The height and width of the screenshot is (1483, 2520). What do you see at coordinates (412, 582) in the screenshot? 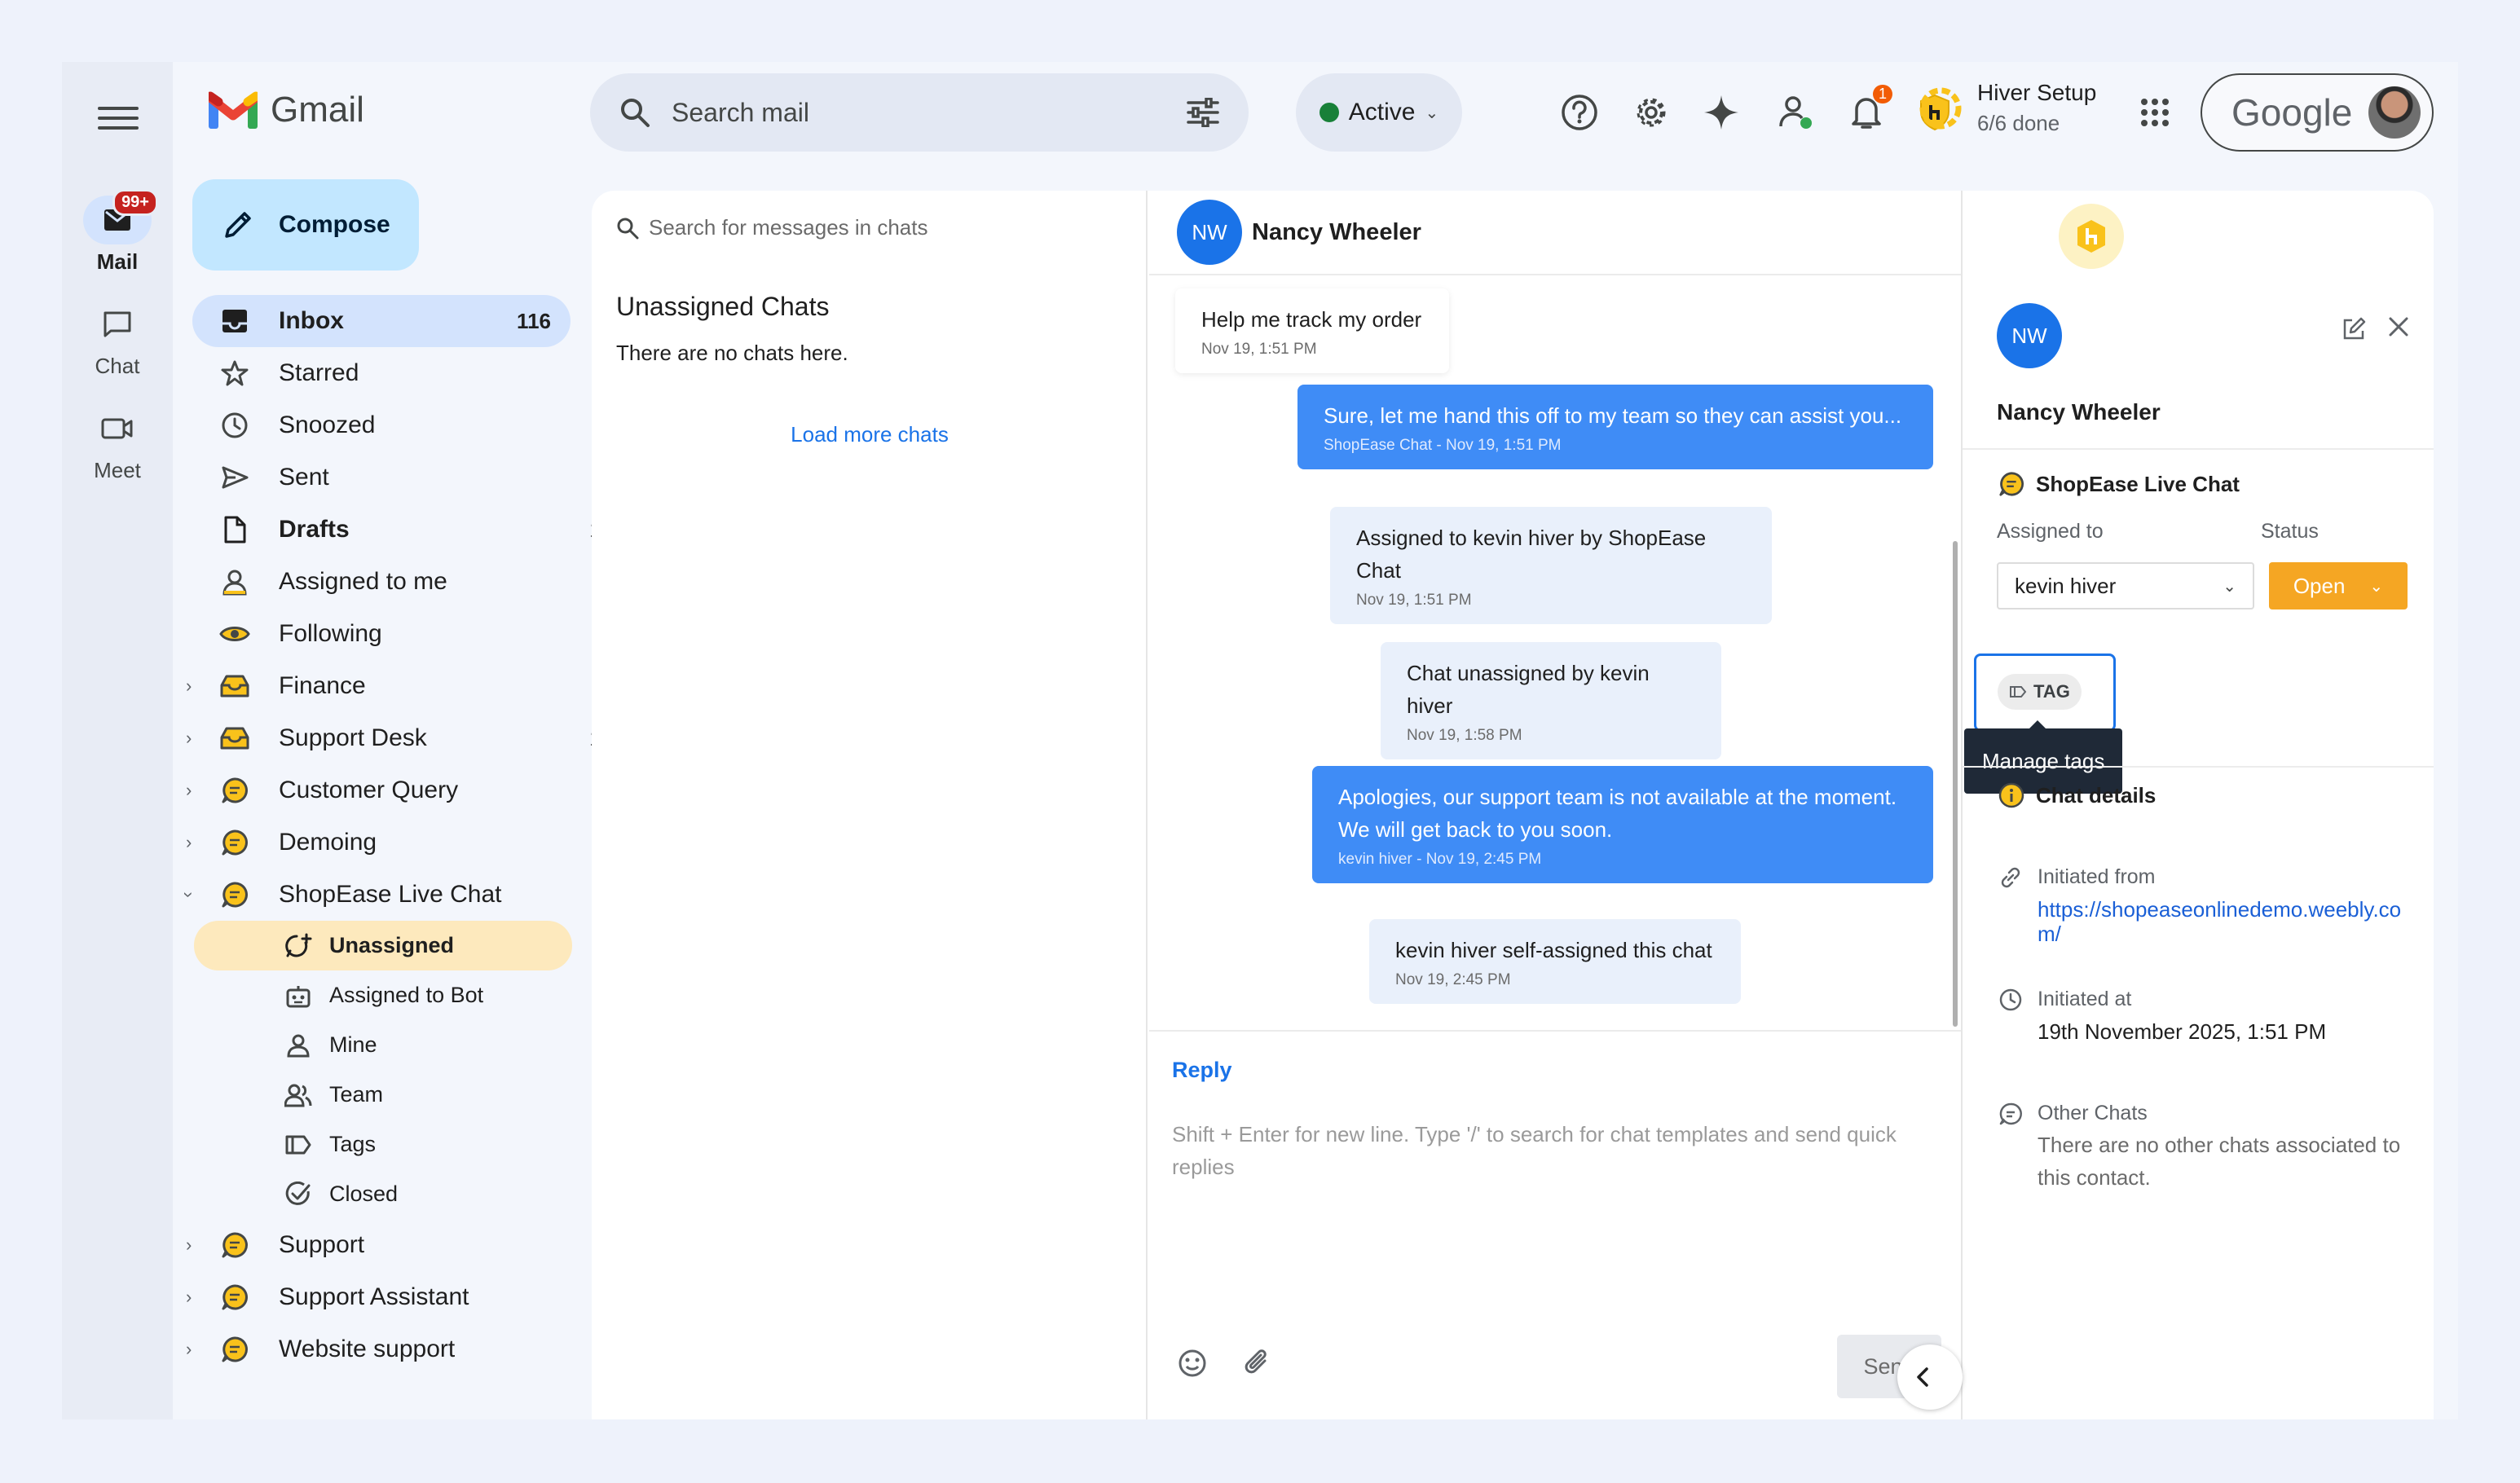
I see `nav-item-assigned-to-me: Assigned to me` at bounding box center [412, 582].